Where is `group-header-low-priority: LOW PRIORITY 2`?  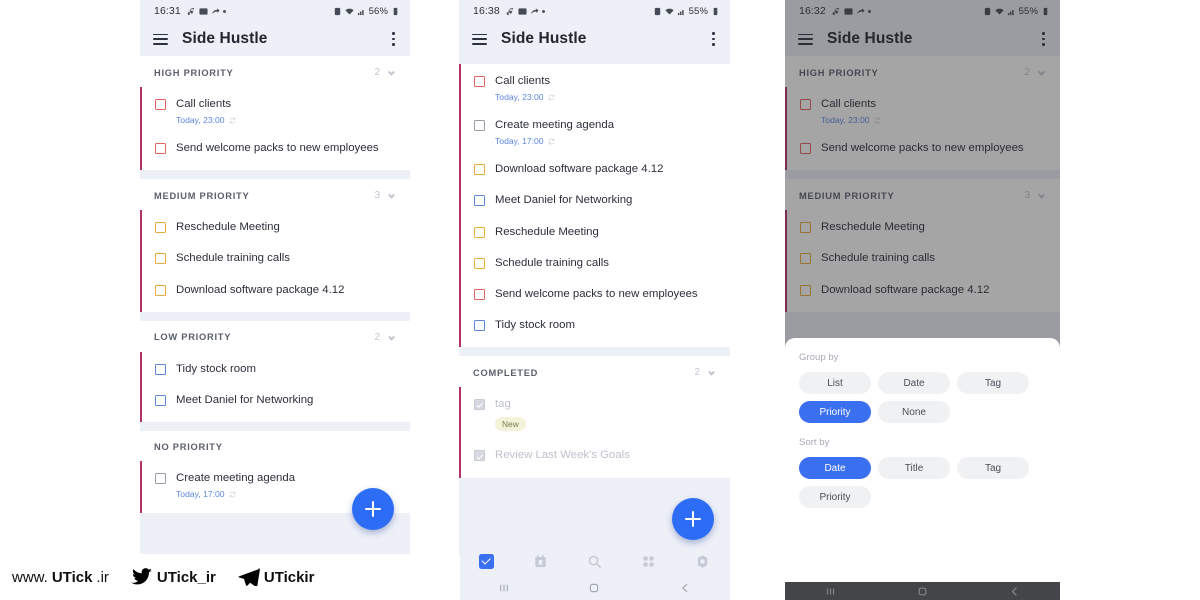 group-header-low-priority: LOW PRIORITY 2 is located at coordinates (275, 336).